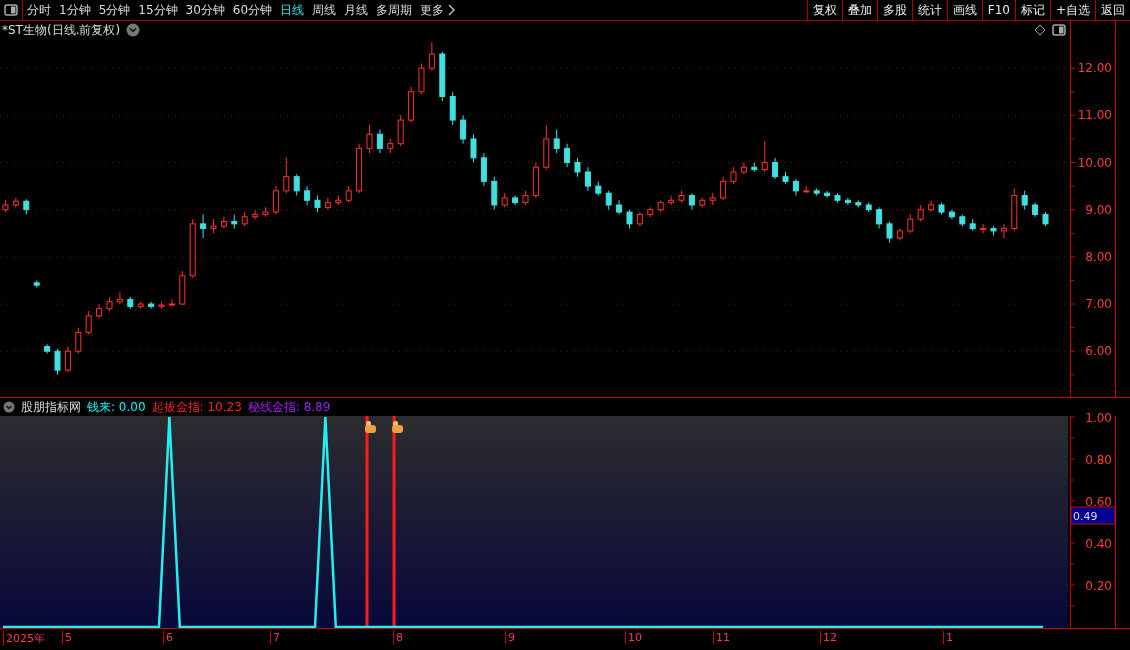 The image size is (1130, 650). I want to click on indicator-name: 股朋指标网, so click(51, 407).